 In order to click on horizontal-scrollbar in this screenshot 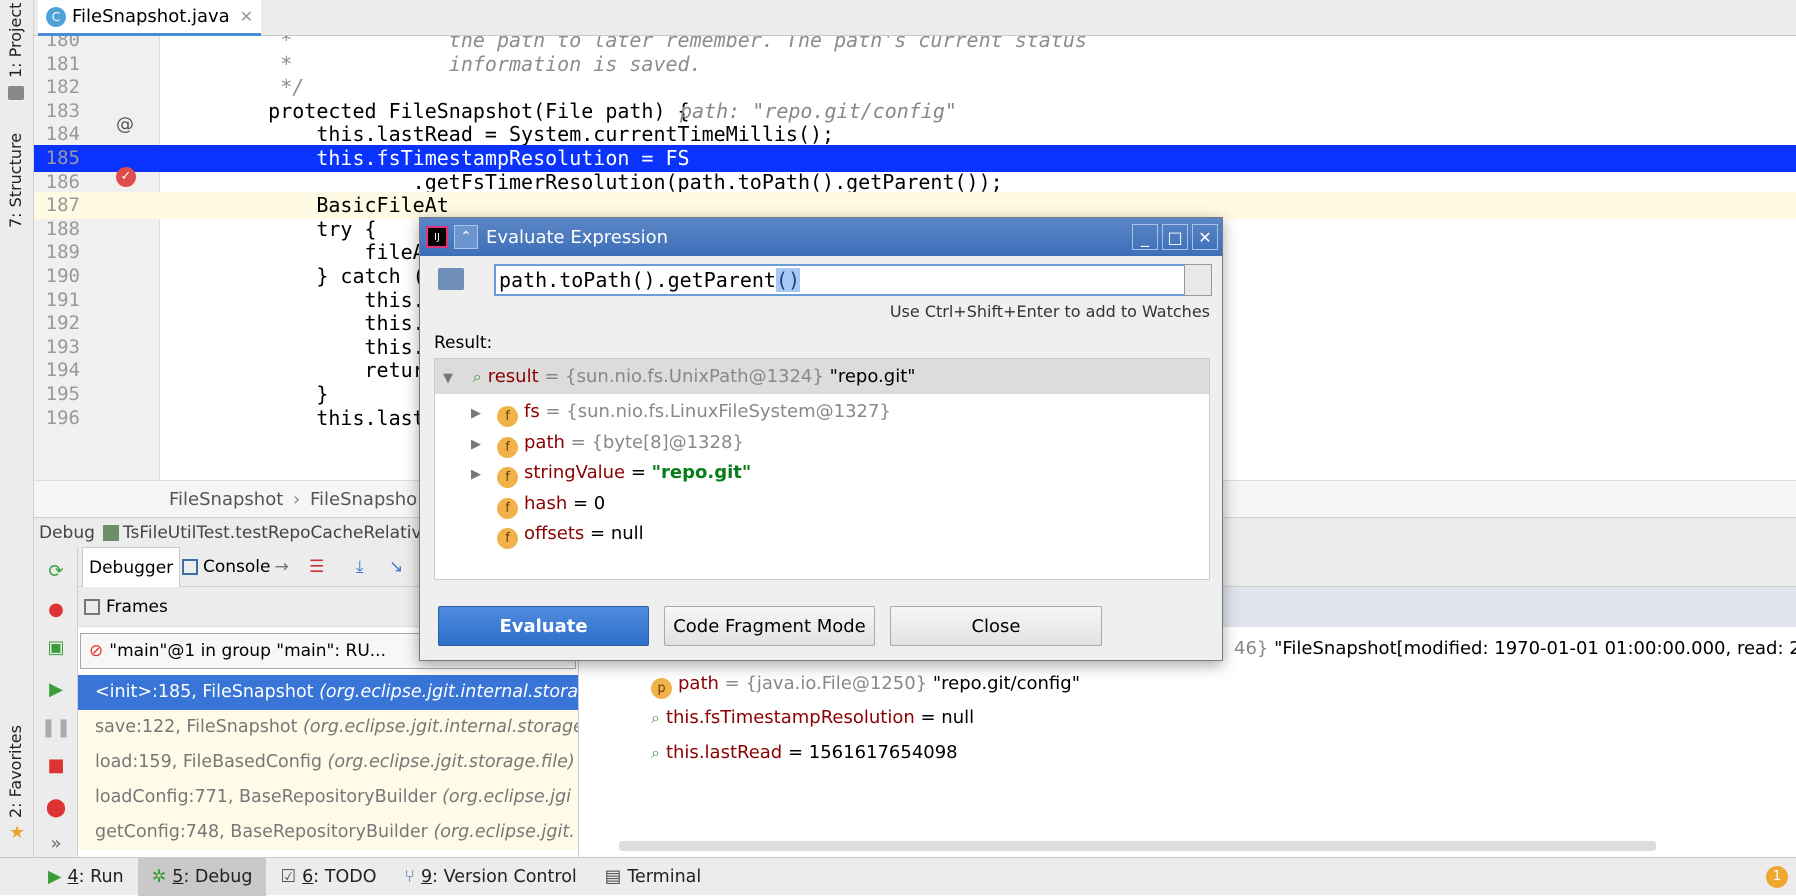, I will do `click(1137, 846)`.